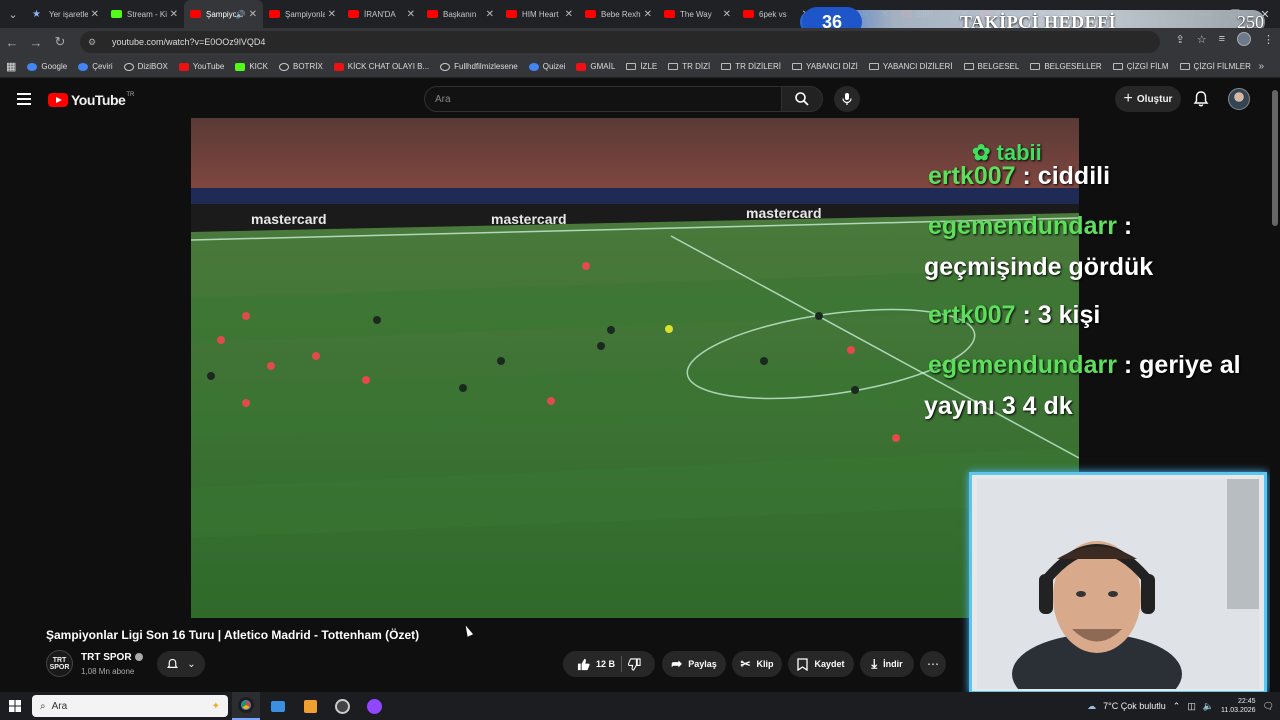 The width and height of the screenshot is (1280, 720). Describe the element at coordinates (1238, 706) in the screenshot. I see `clock: 22:45 11.03.2026` at that location.